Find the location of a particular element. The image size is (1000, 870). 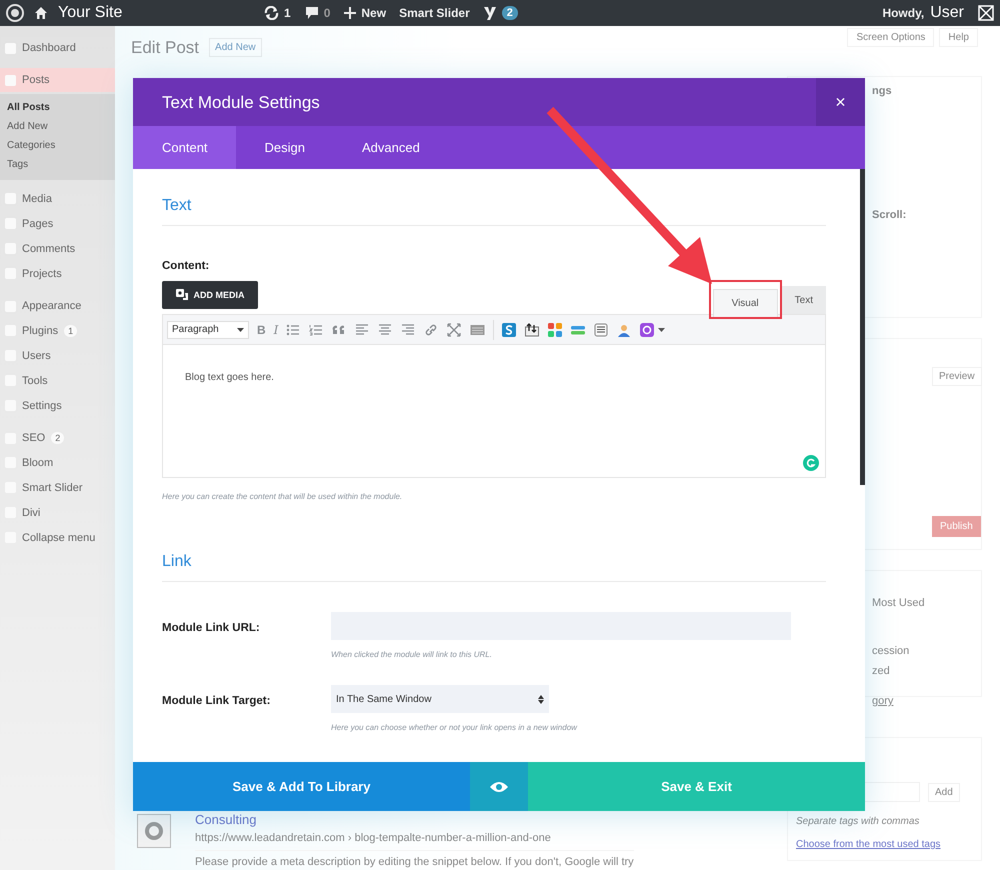

link-icon is located at coordinates (432, 329).